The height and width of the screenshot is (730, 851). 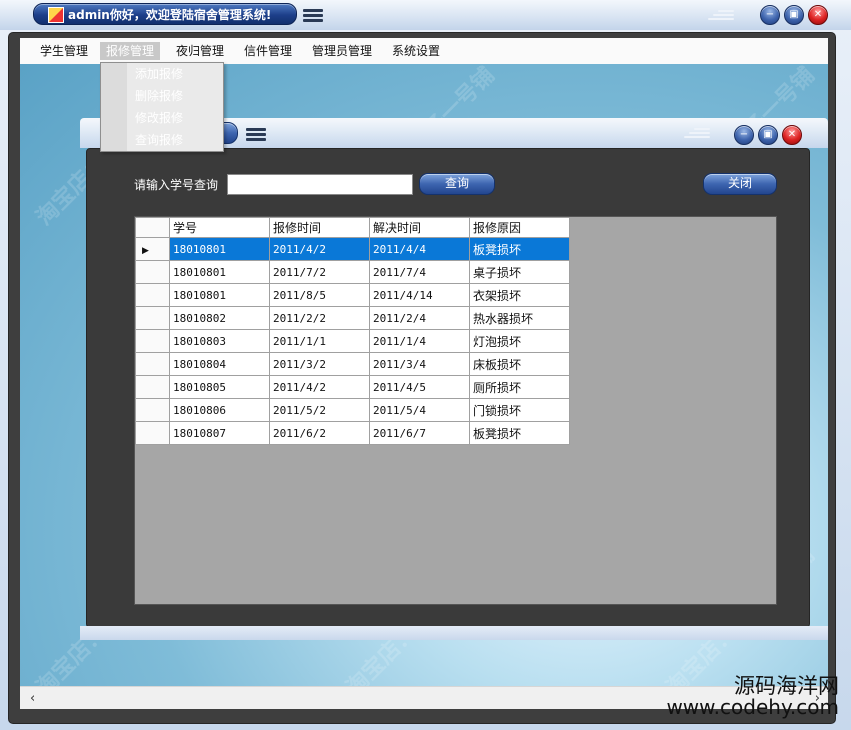 I want to click on menu-delete-repair: 删除报修, so click(x=159, y=96).